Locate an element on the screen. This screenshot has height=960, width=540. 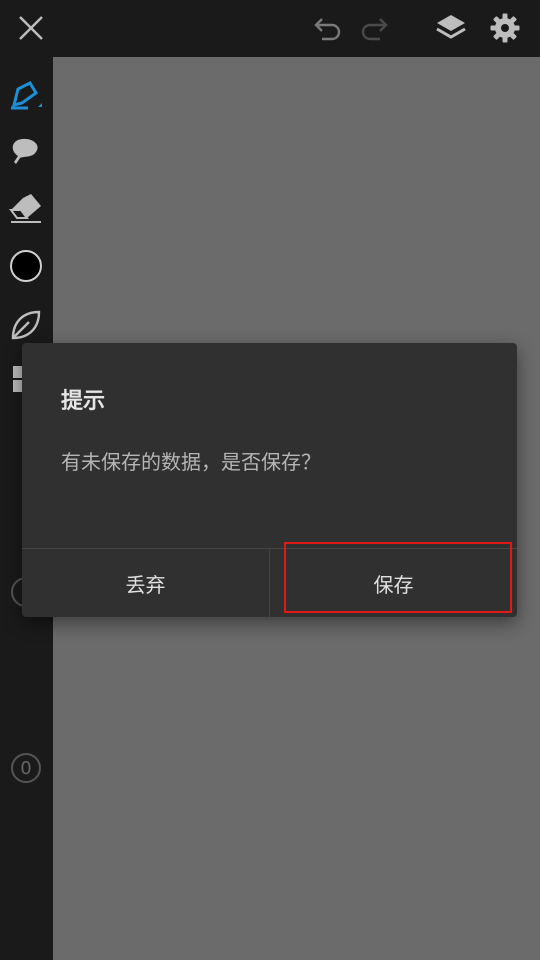
smudge-icon is located at coordinates (25, 151).